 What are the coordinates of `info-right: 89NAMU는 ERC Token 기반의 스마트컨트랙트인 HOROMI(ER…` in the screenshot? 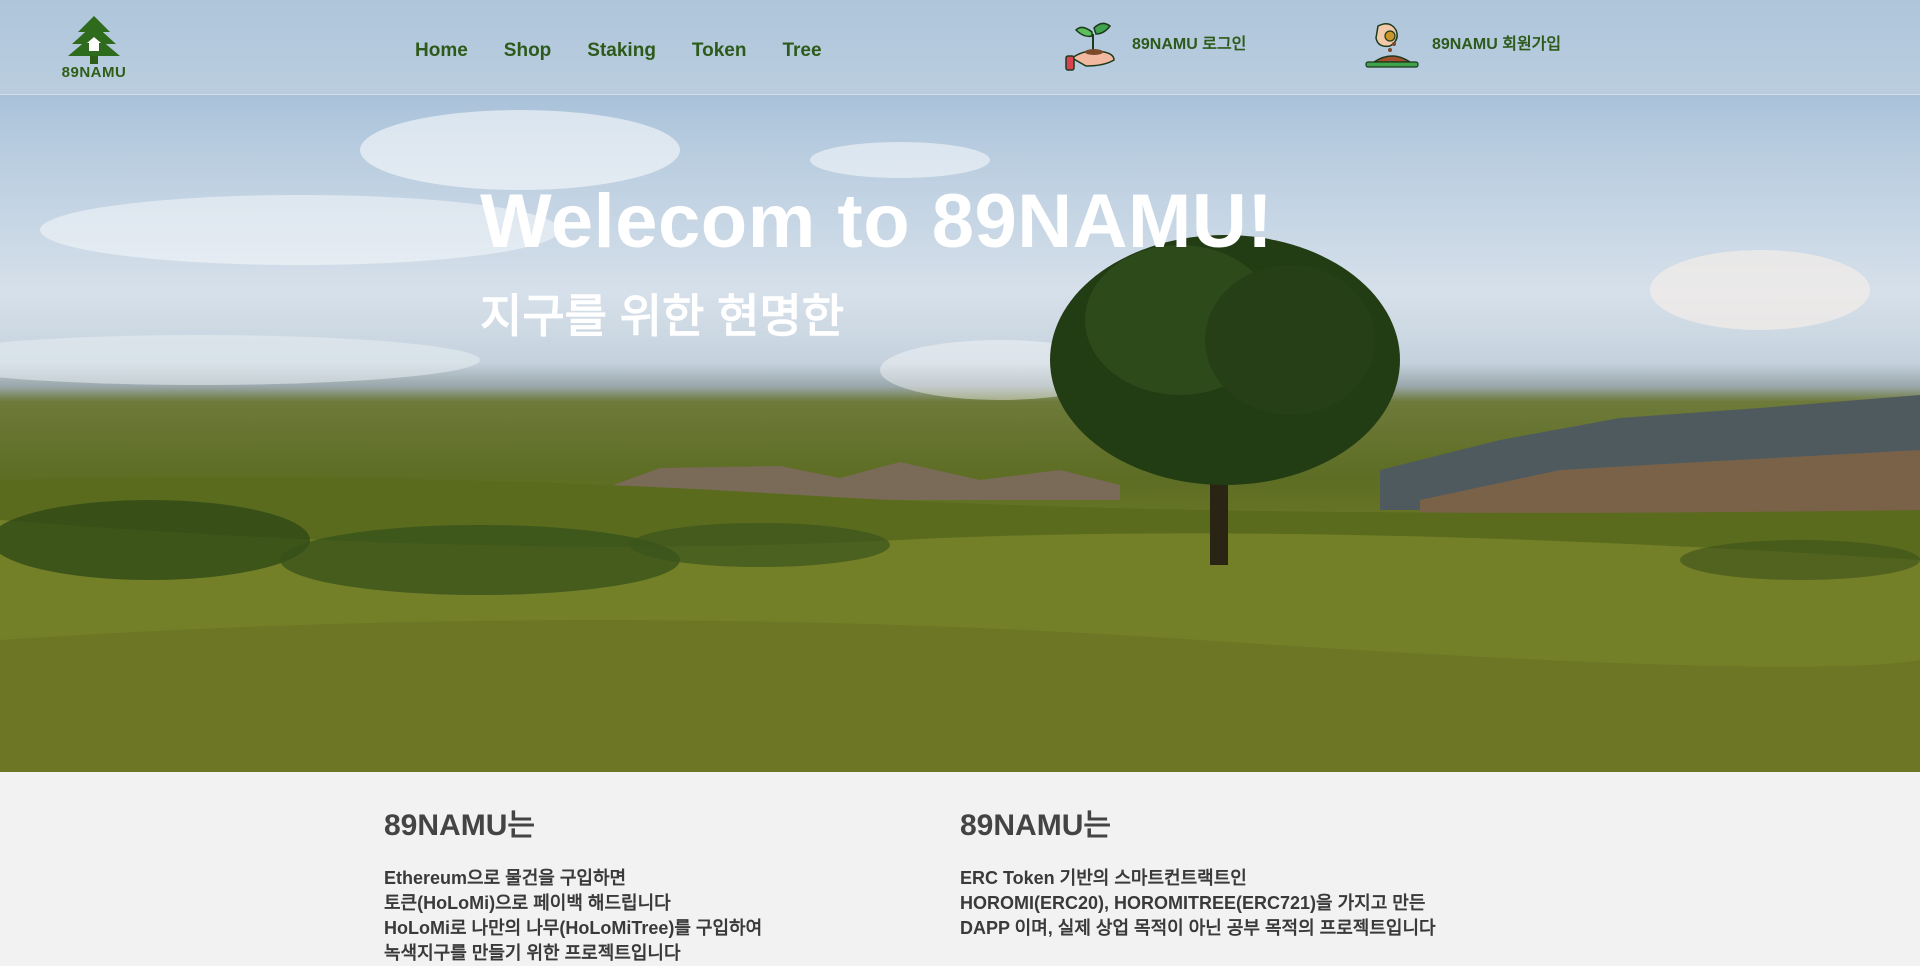 It's located at (1198, 870).